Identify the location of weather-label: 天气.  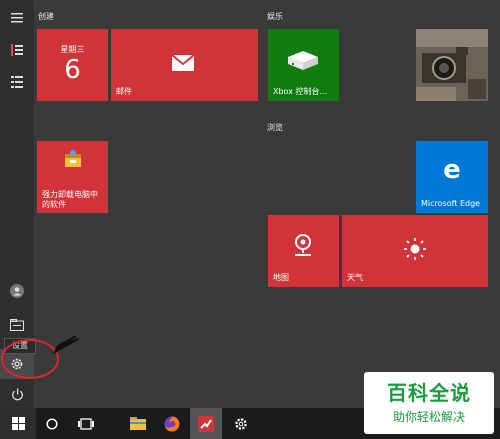
(355, 277).